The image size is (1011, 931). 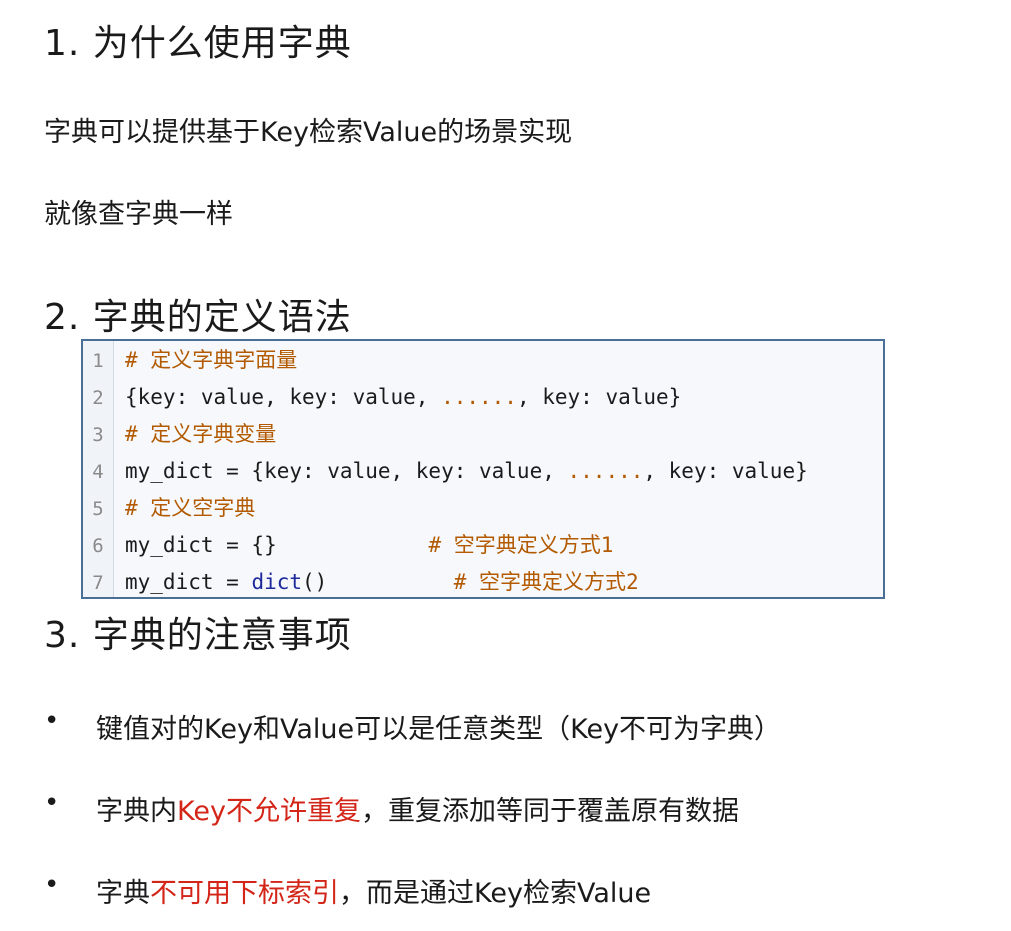 I want to click on line-number: 2, so click(x=98, y=398).